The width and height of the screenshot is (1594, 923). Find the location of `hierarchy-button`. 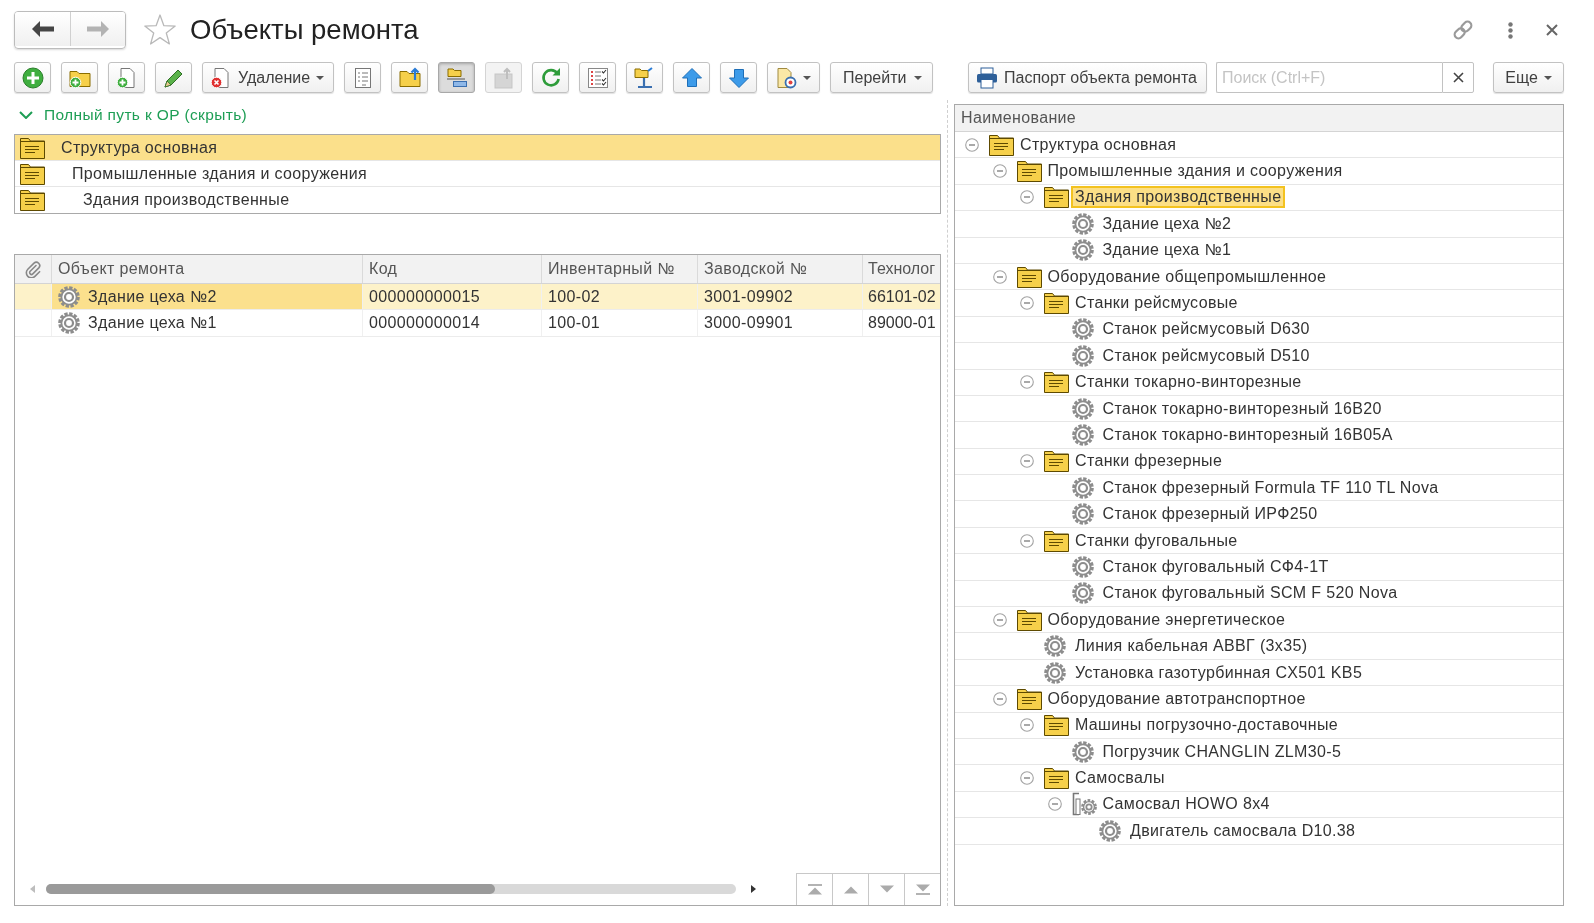

hierarchy-button is located at coordinates (457, 77).